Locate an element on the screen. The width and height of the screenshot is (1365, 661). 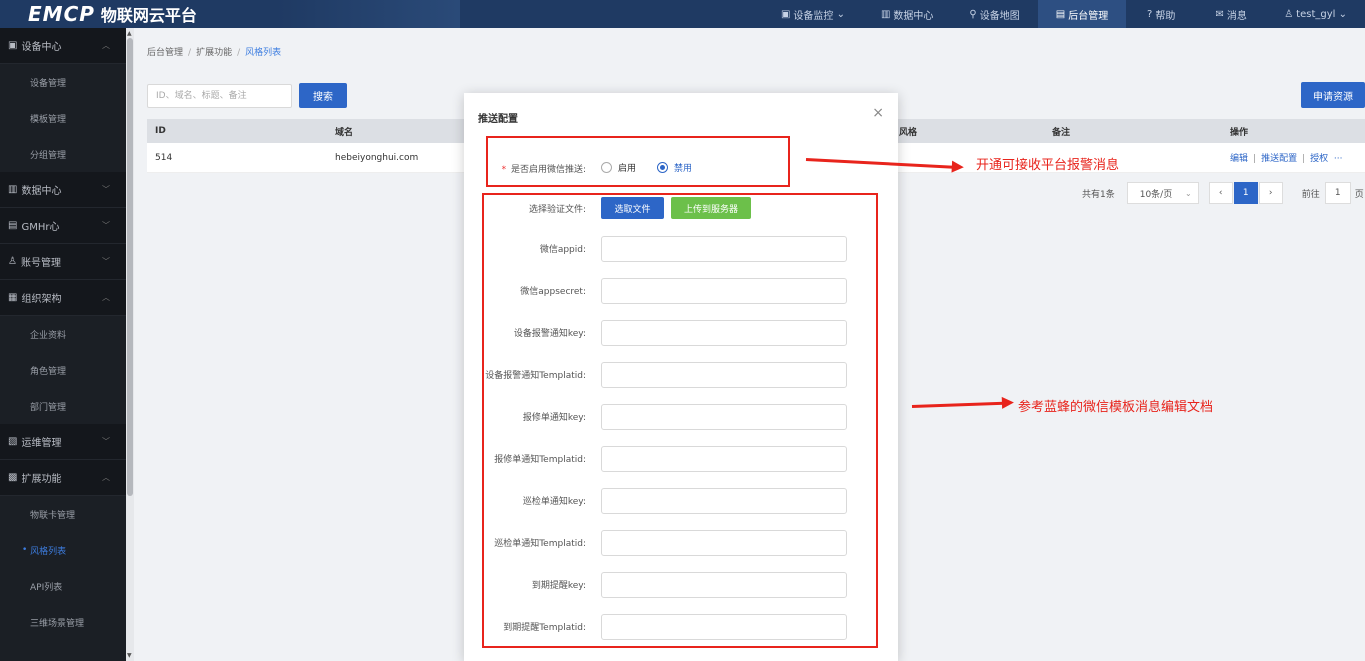
annotation-text-fields: 参考蓝蜂的微信模板消息编辑文档 is located at coordinates (1116, 407).